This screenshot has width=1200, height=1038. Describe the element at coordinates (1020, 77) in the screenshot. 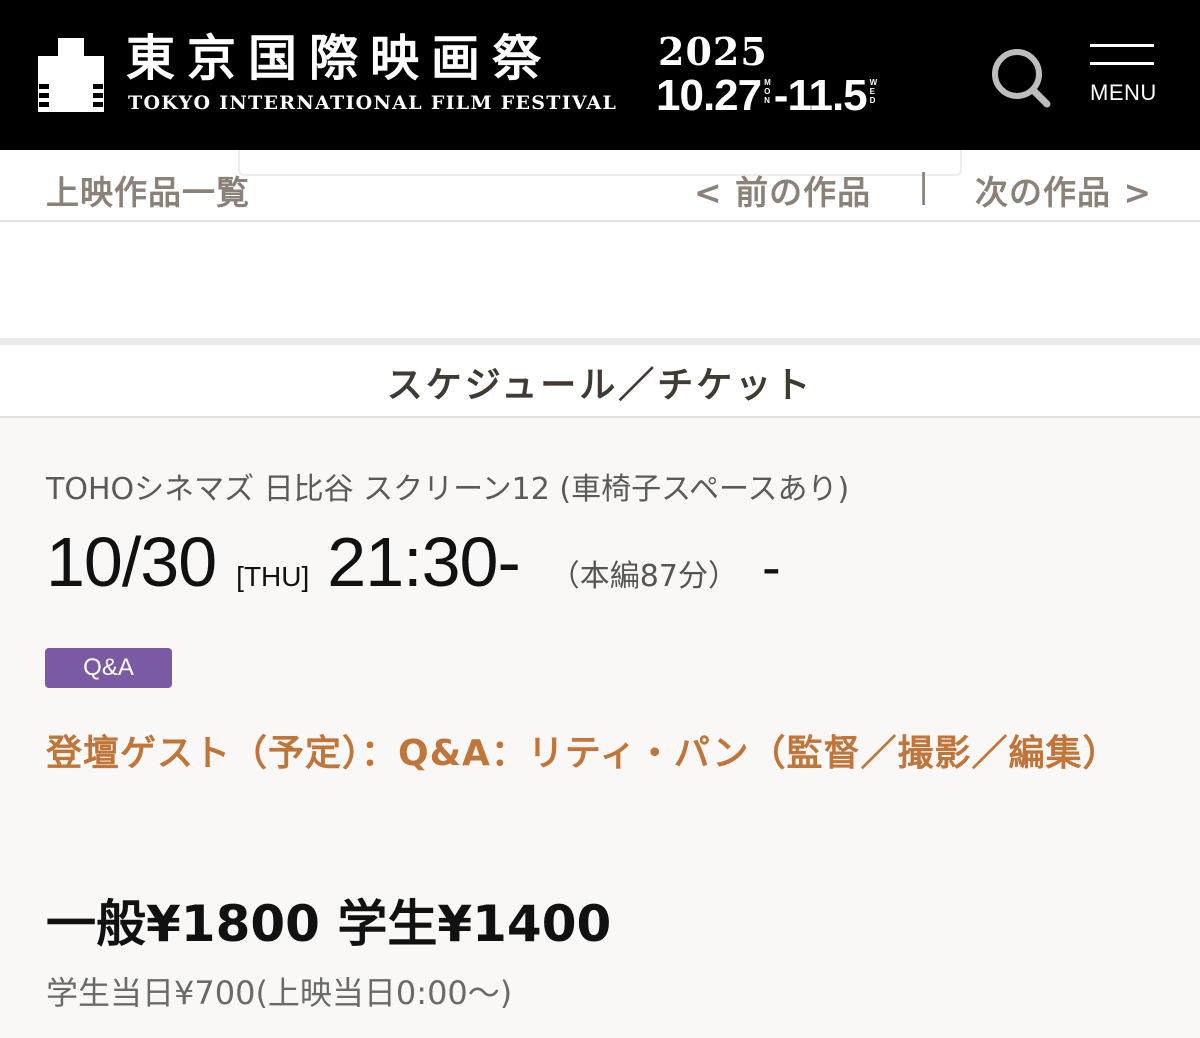

I see `search-icon` at that location.